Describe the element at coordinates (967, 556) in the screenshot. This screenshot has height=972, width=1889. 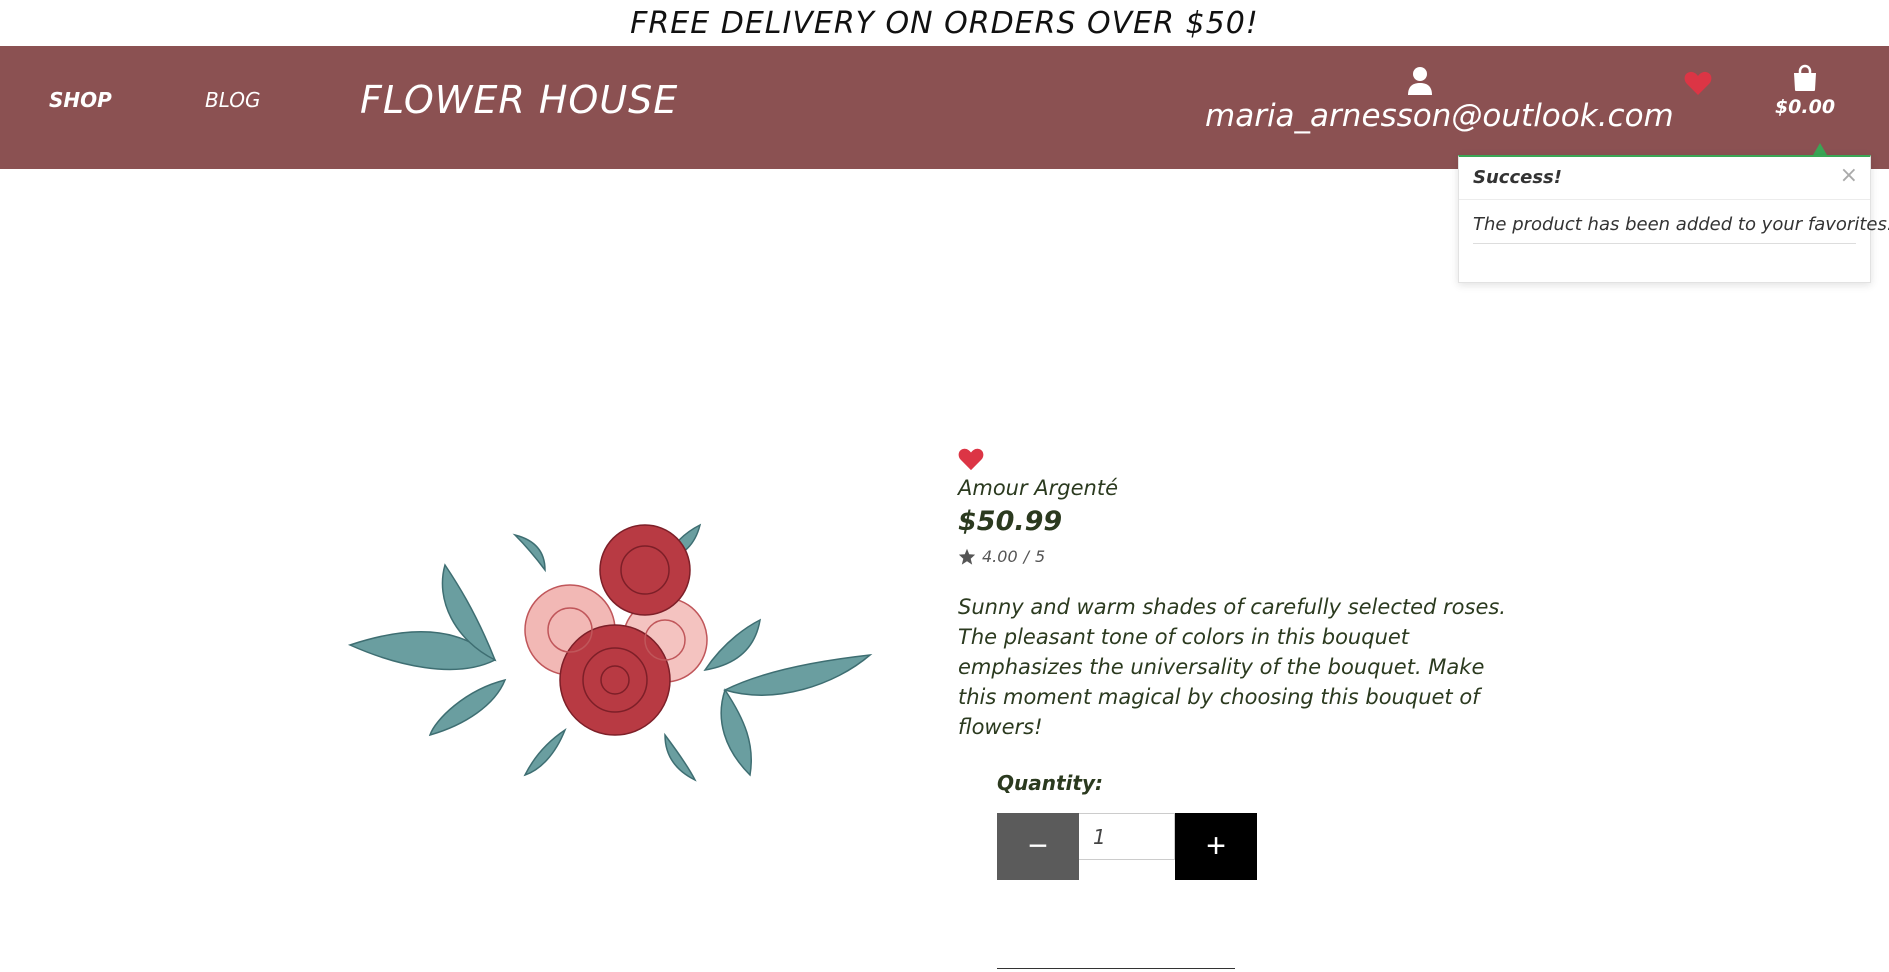
I see `star-icon` at that location.